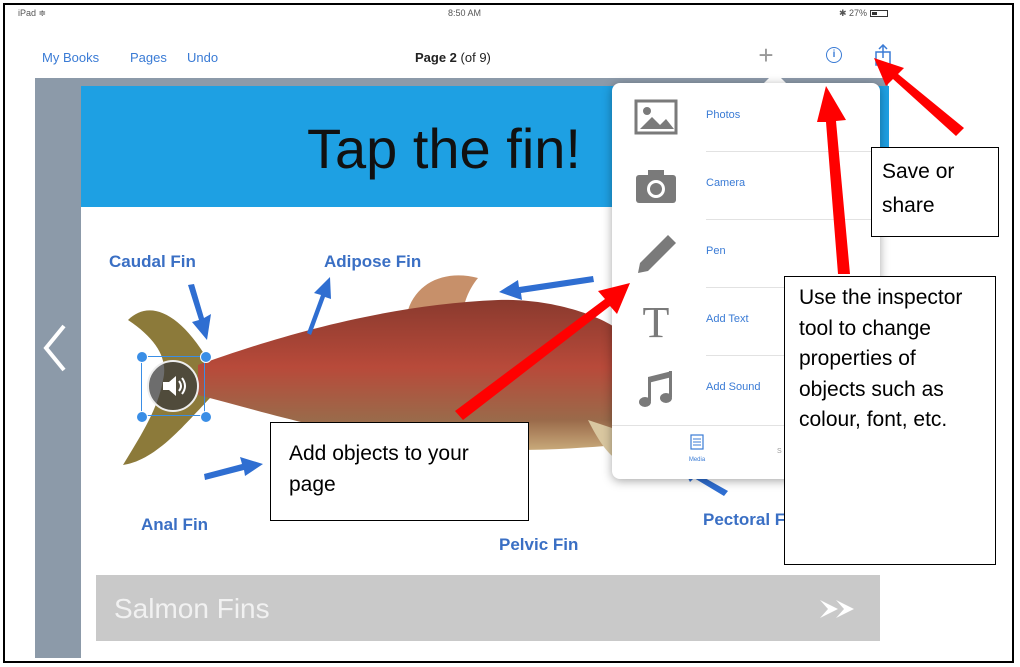 This screenshot has width=1020, height=667. What do you see at coordinates (852, 13) in the screenshot?
I see `battery-percent: ✱ 27%` at bounding box center [852, 13].